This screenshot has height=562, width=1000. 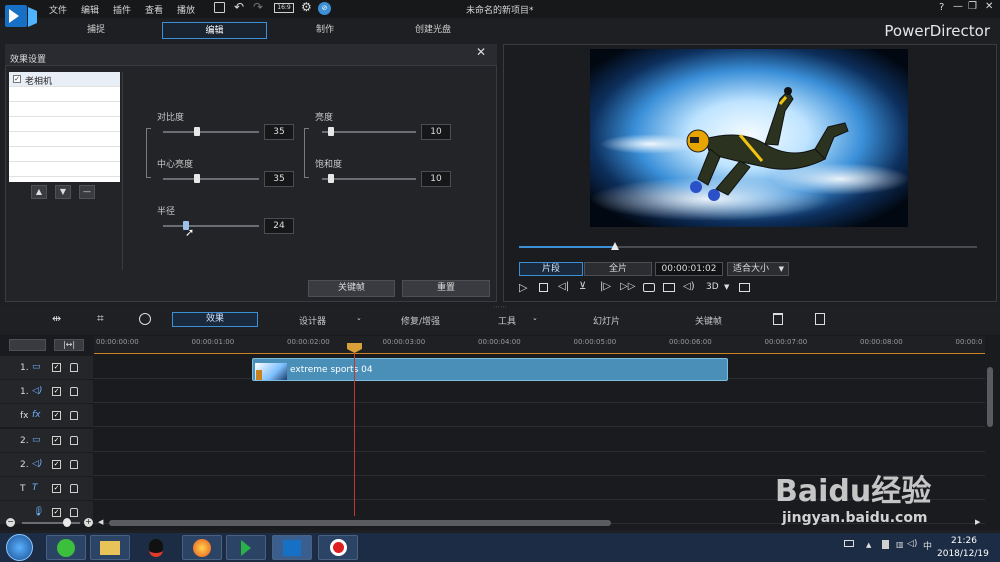 What do you see at coordinates (19, 547) in the screenshot?
I see `start-button` at bounding box center [19, 547].